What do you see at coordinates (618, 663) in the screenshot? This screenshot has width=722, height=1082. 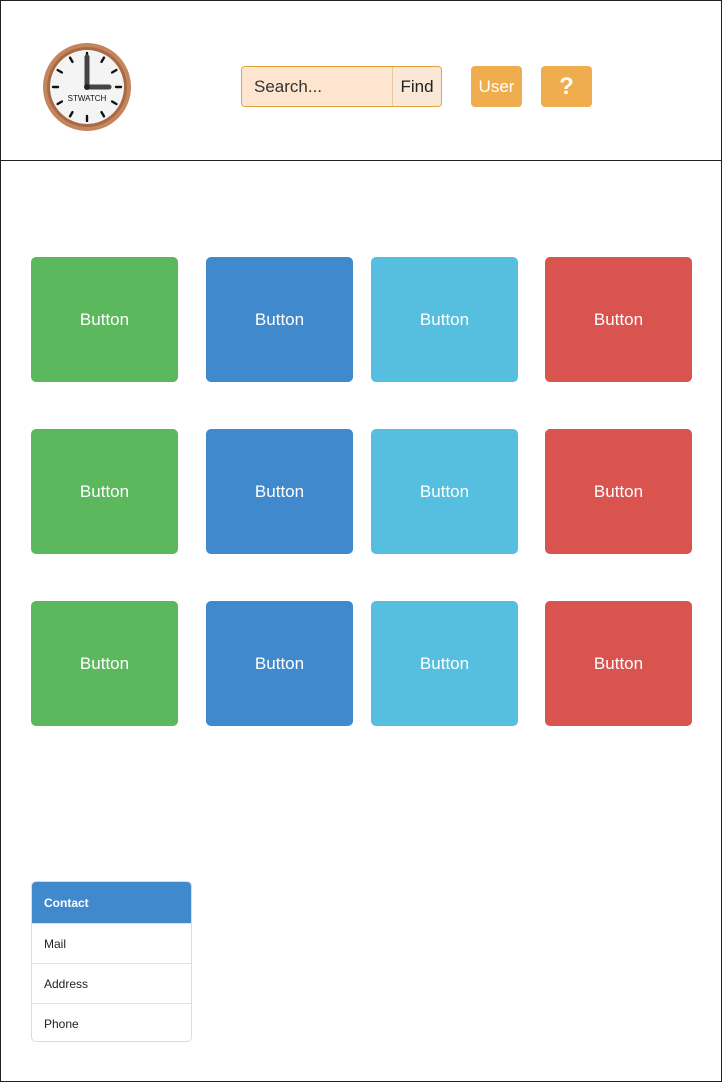 I see `grid-button-12: Button` at bounding box center [618, 663].